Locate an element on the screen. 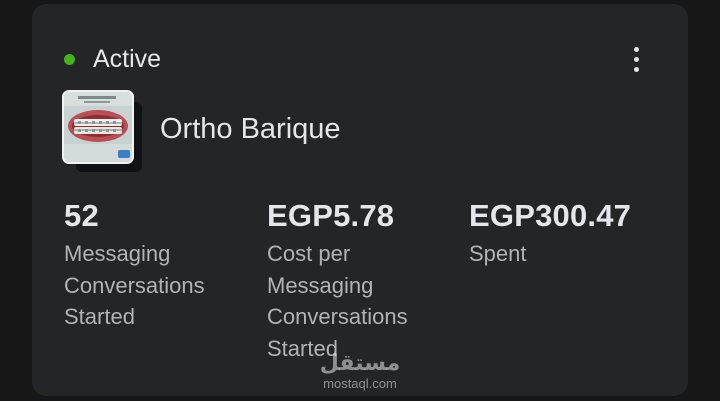  campaign-thumbnail is located at coordinates (103, 132).